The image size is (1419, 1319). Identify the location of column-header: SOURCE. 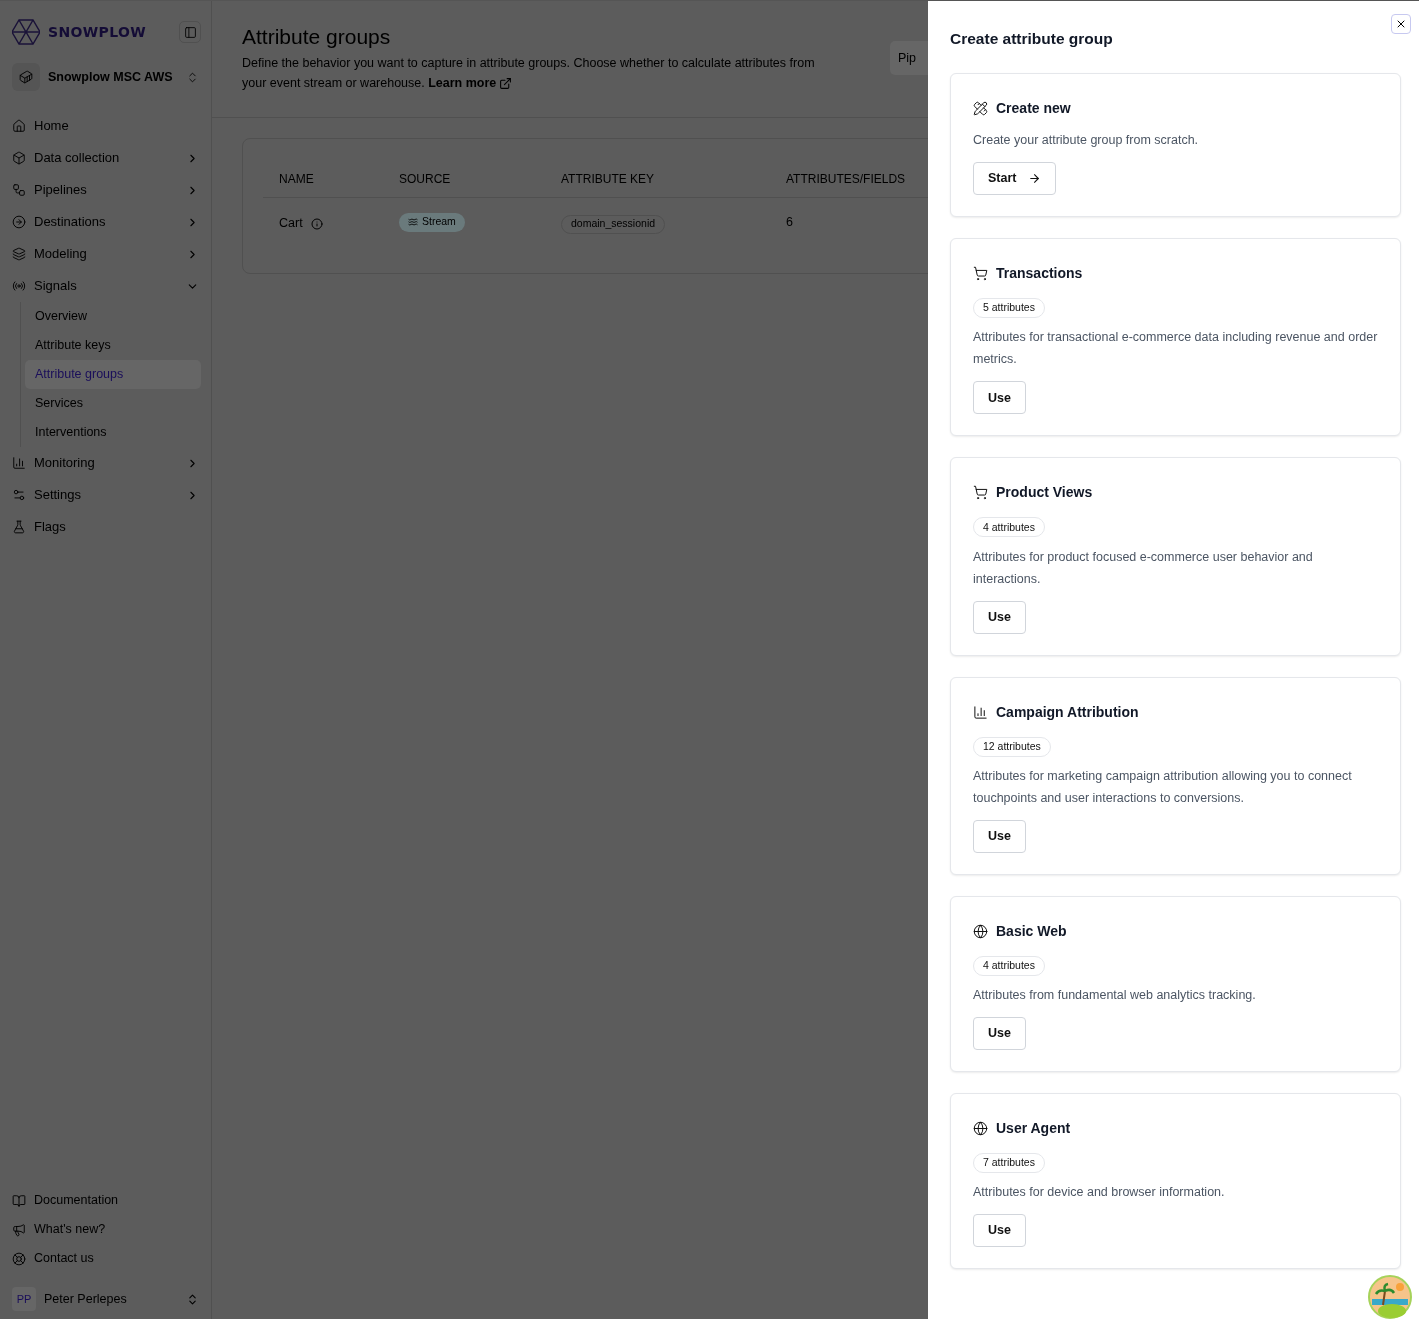
(464, 179).